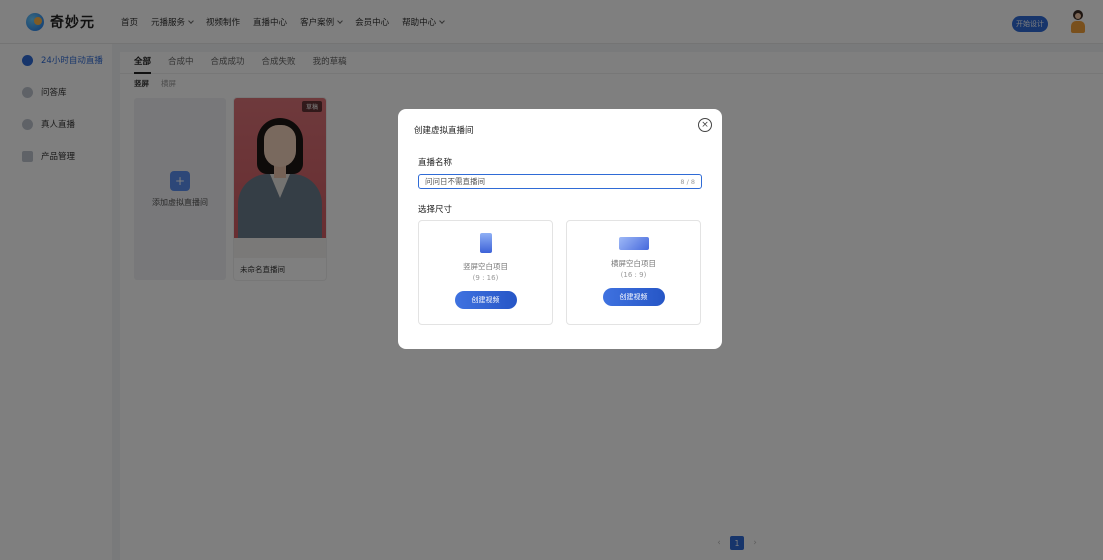 This screenshot has height=560, width=1103. I want to click on landscape-ratio: (16 : 9), so click(633, 275).